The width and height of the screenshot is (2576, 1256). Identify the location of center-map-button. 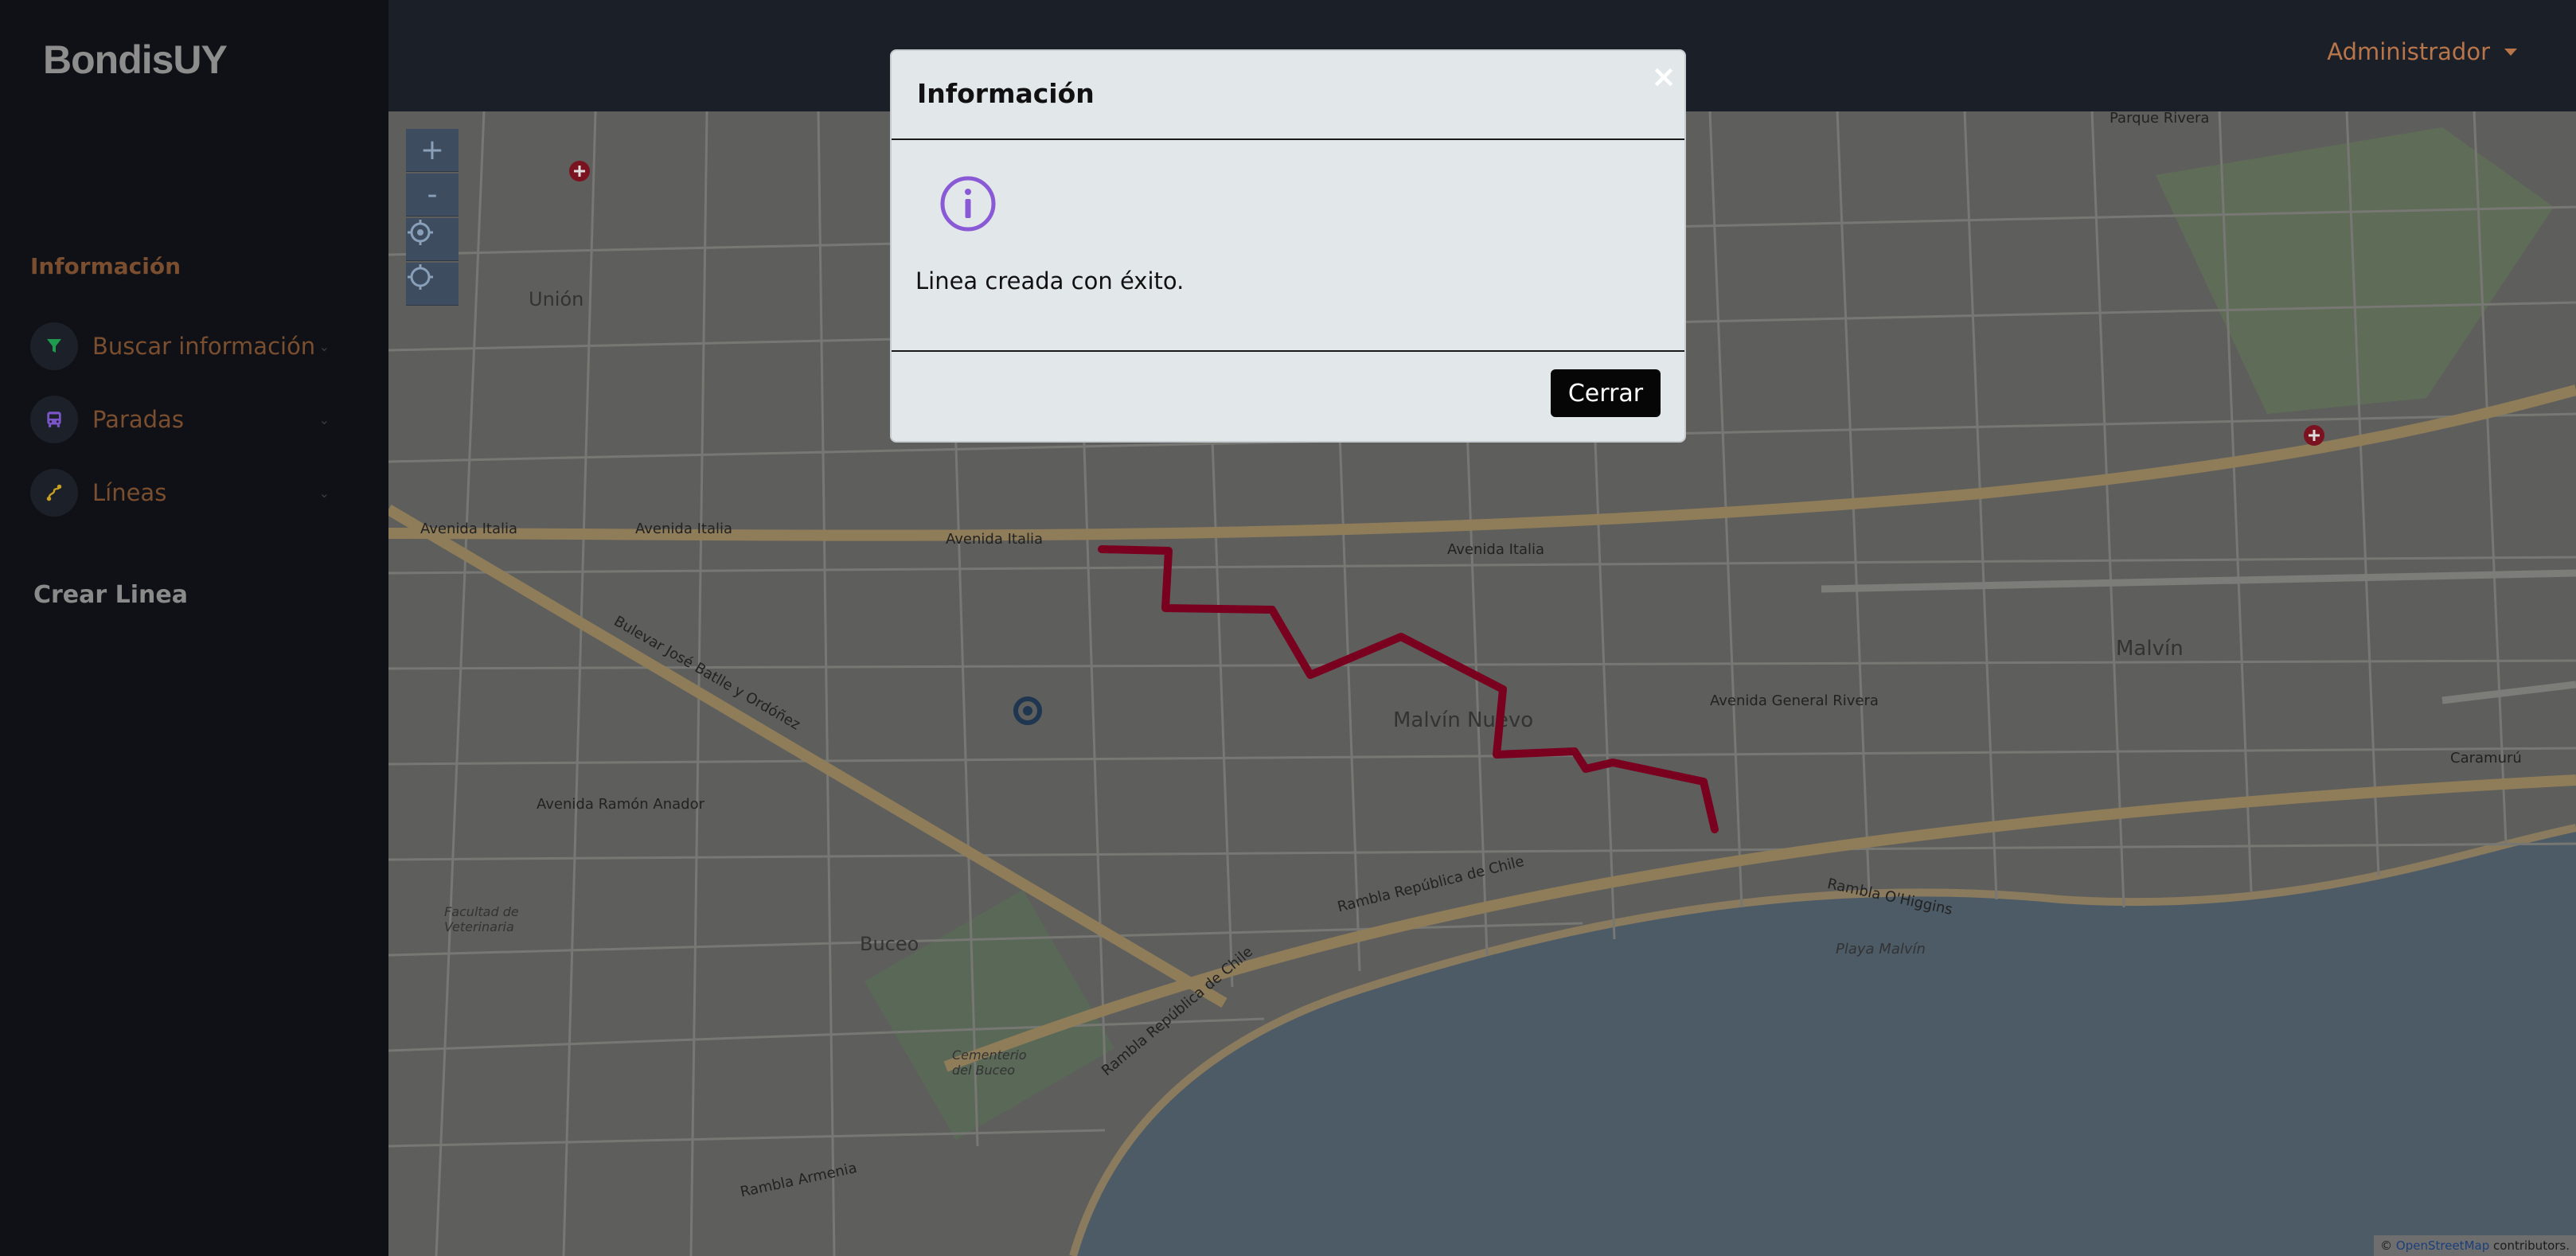
(432, 284).